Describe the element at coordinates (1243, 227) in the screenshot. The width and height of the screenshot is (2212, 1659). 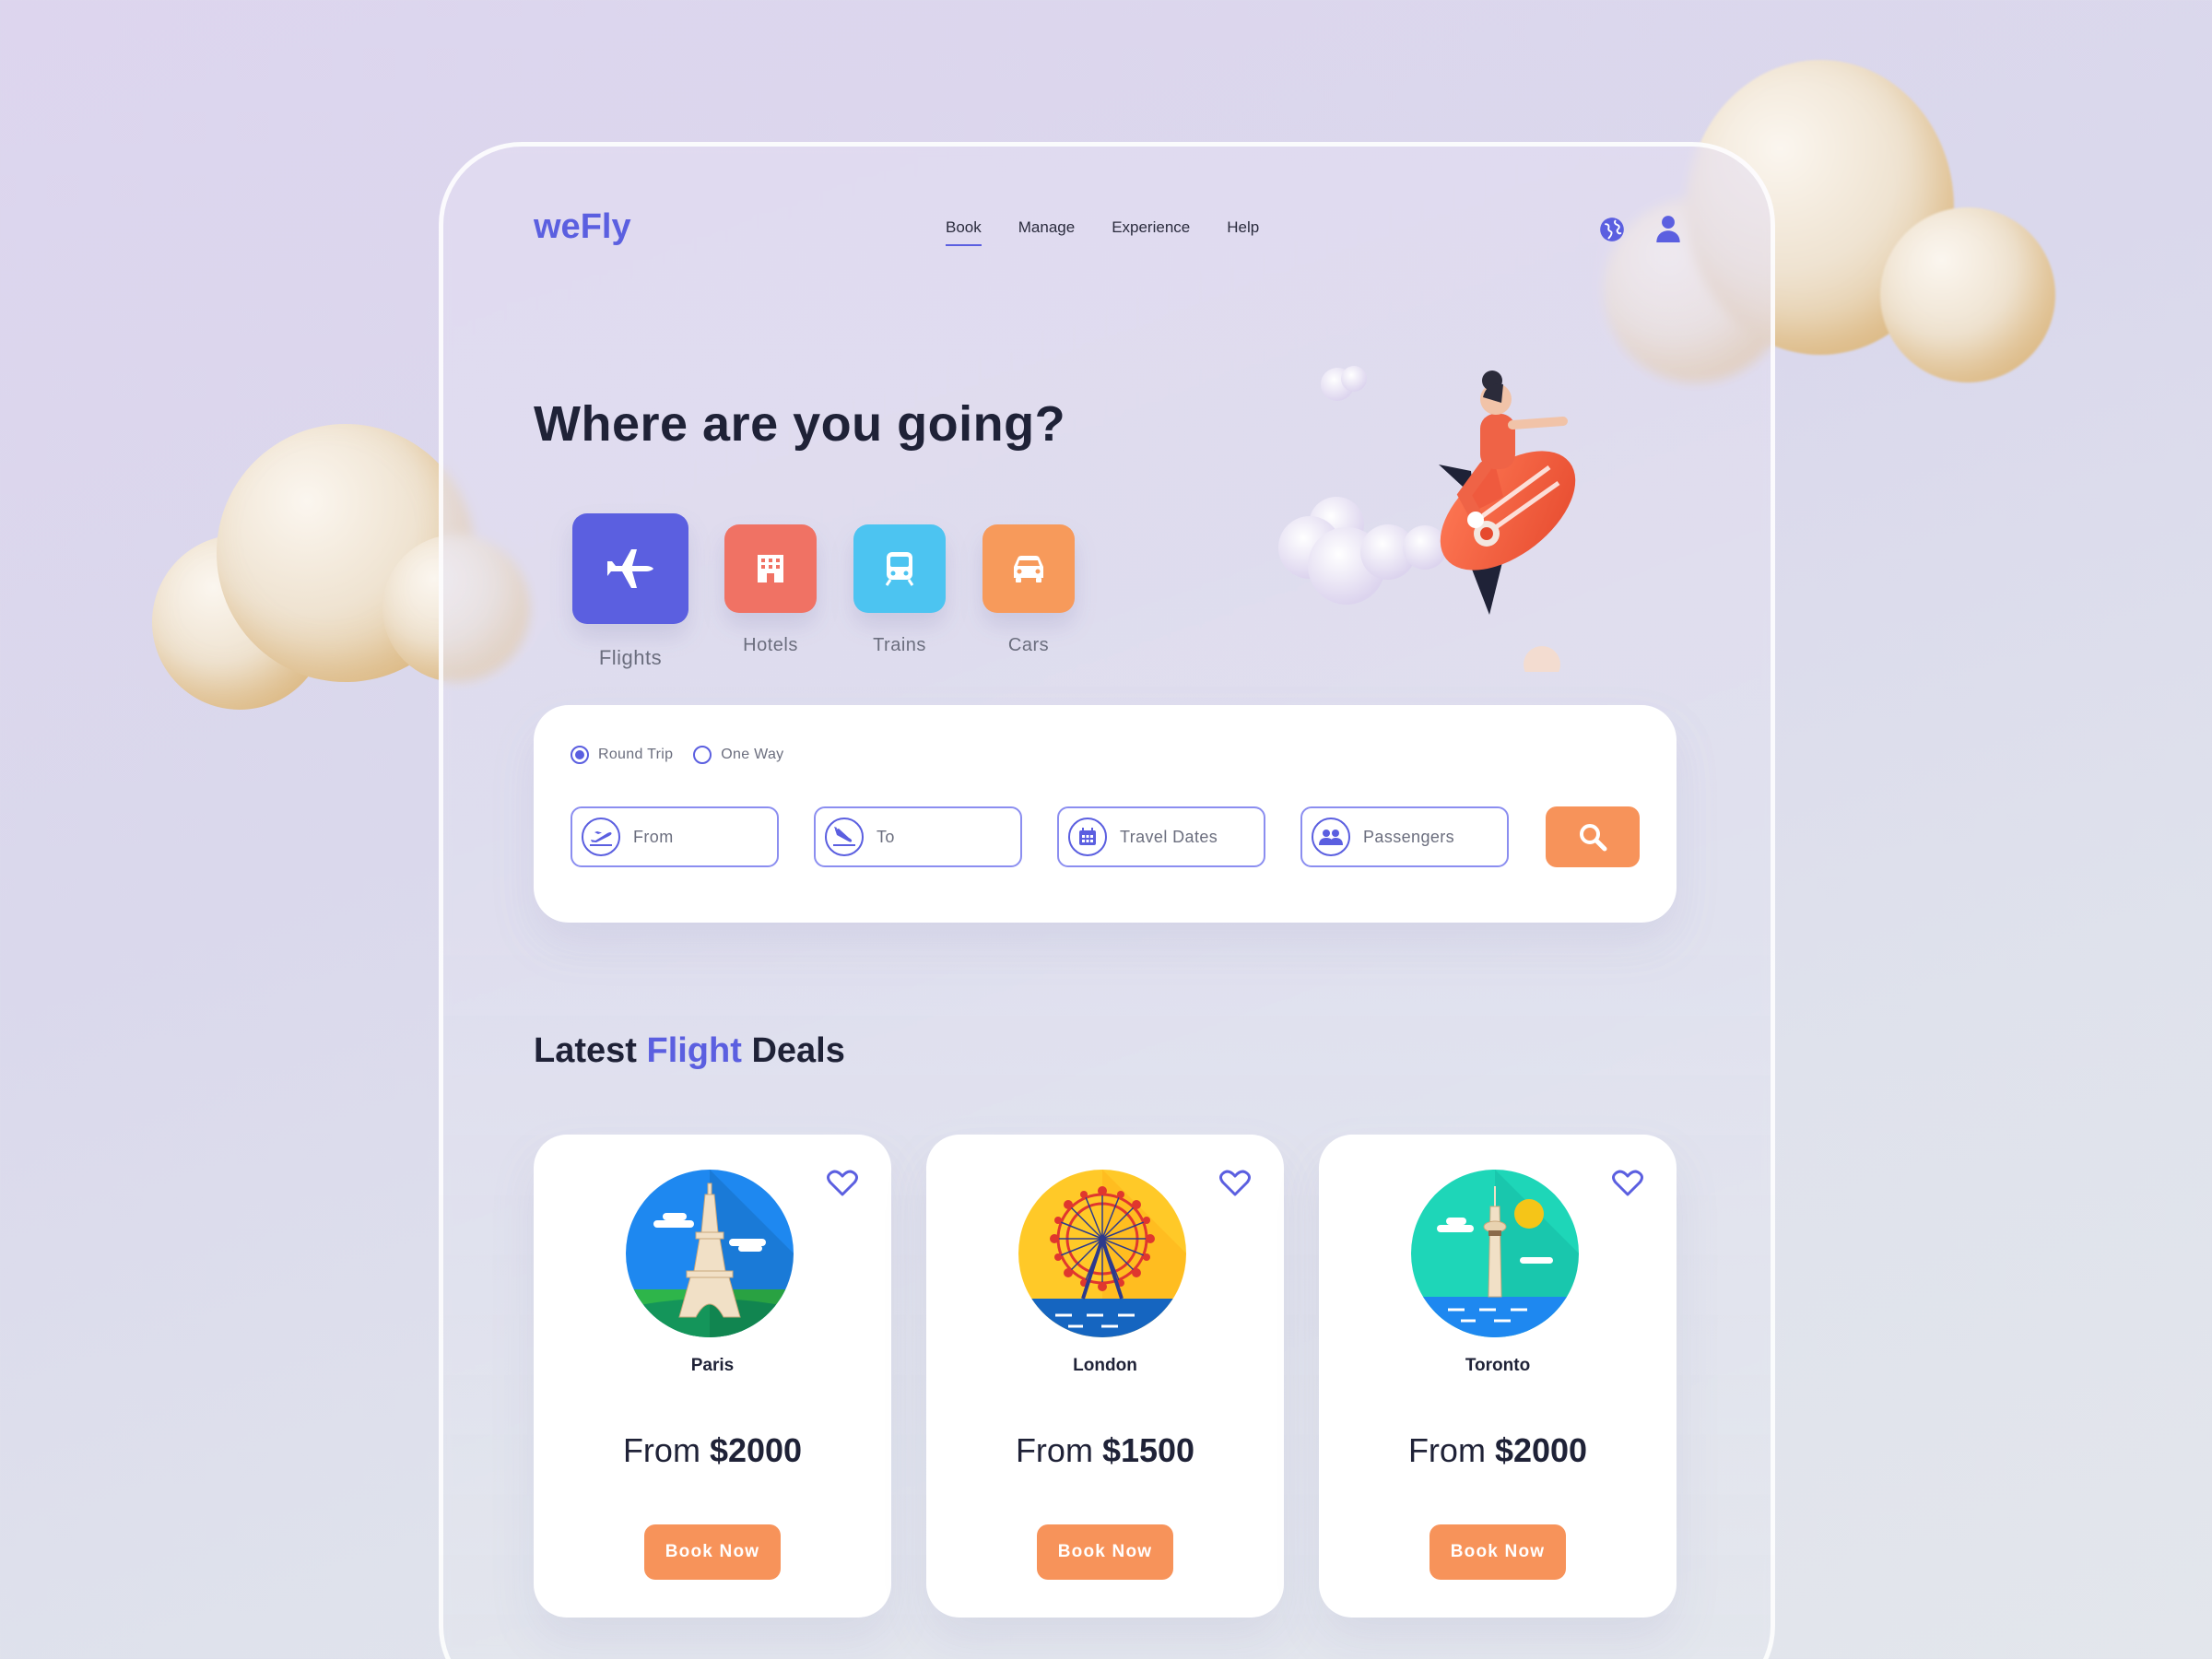
I see `nav-item-help: Help` at that location.